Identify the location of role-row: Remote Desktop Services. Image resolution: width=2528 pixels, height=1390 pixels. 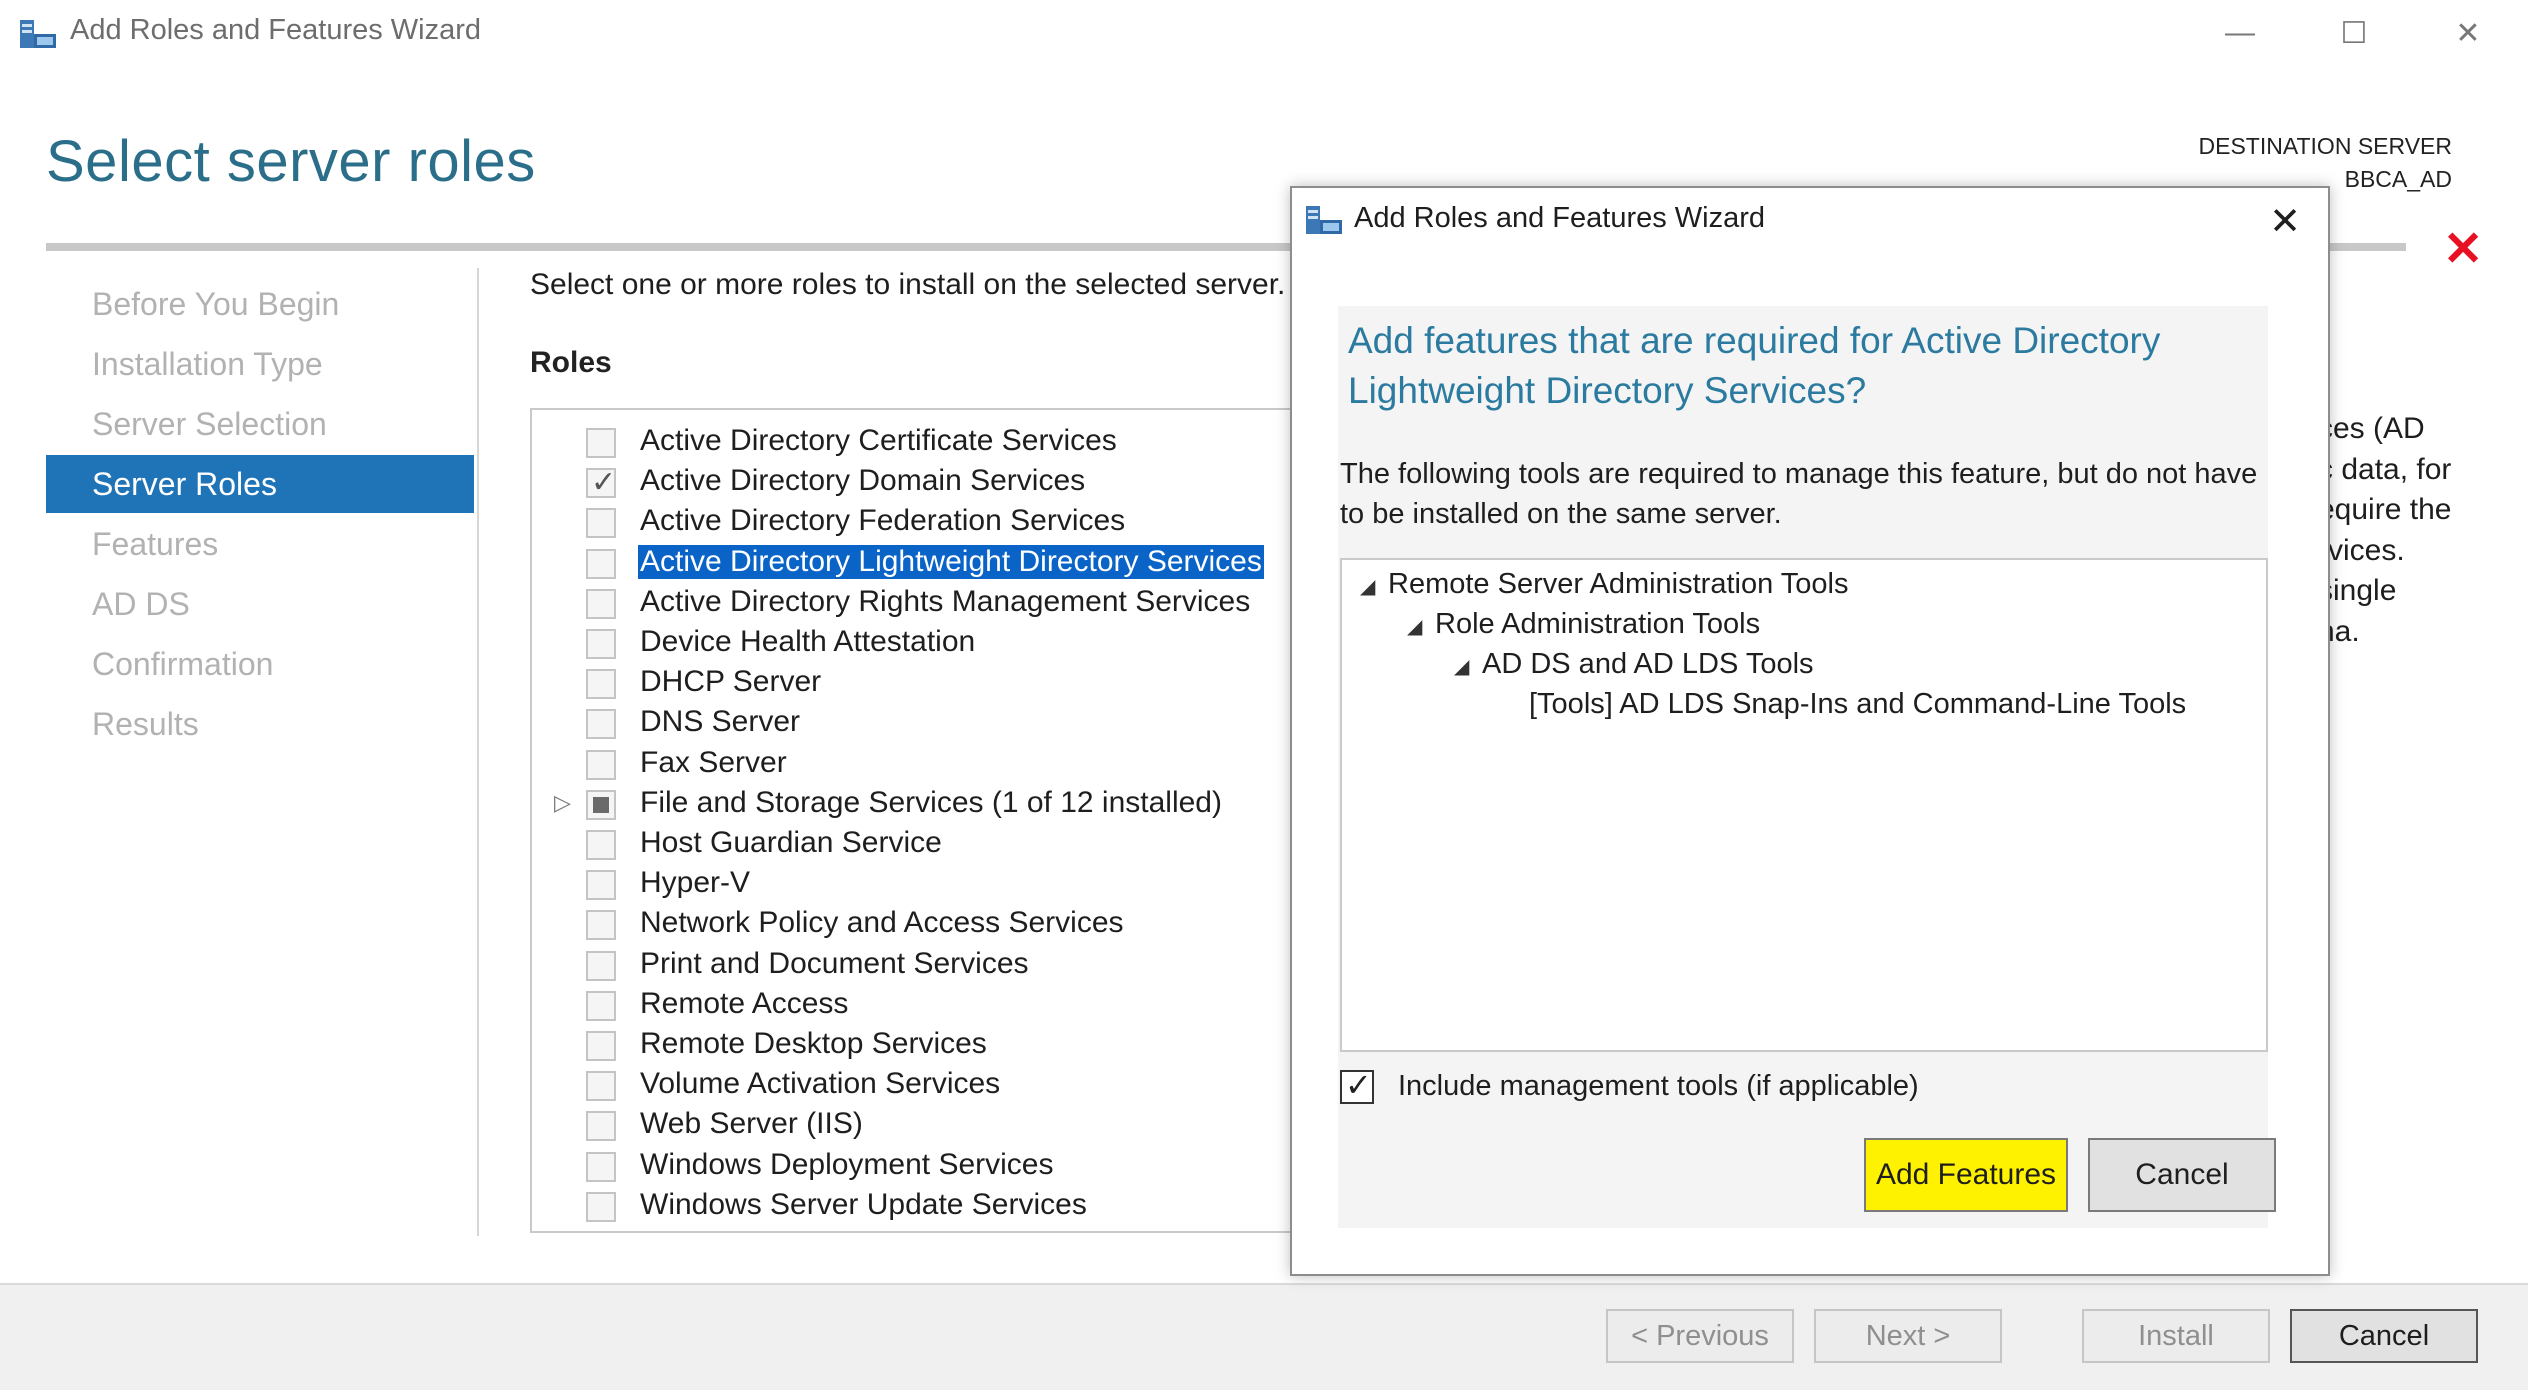
(920, 1045).